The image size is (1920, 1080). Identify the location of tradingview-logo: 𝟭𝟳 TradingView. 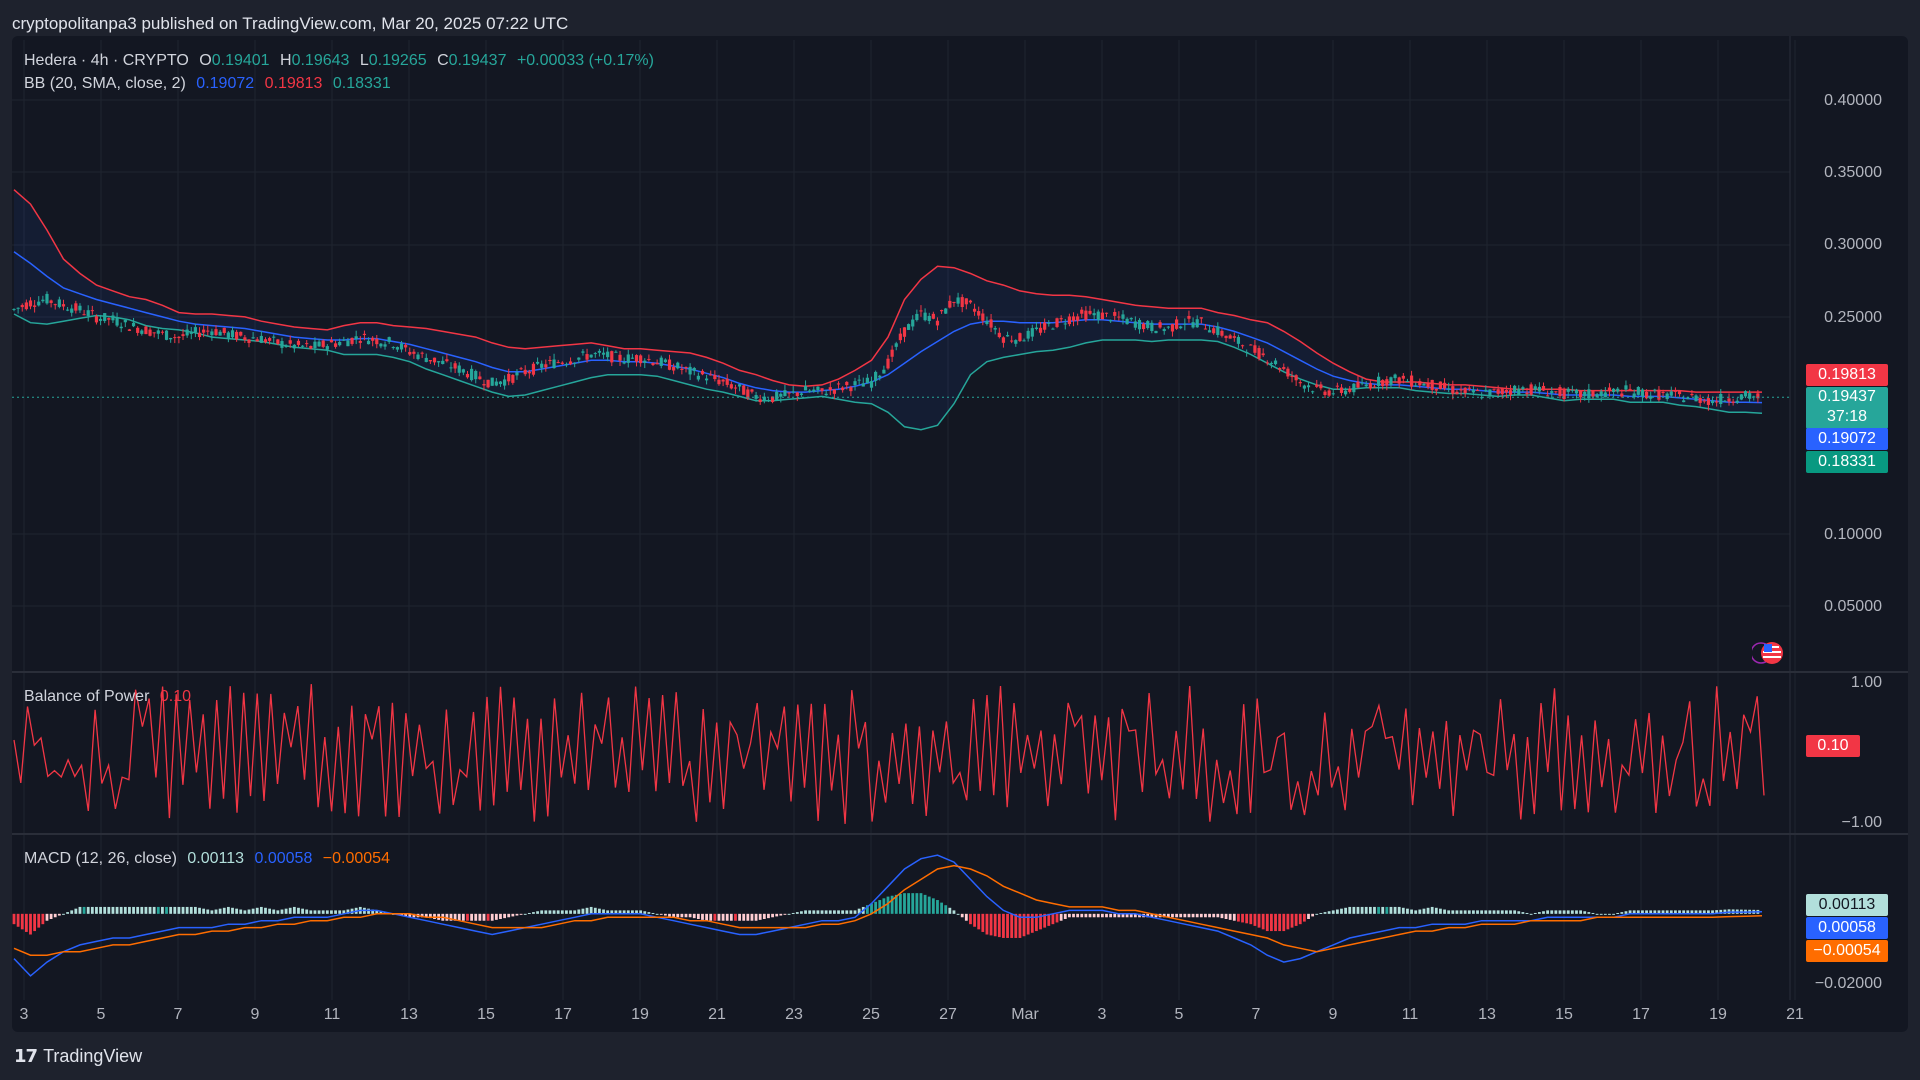
(78, 1056).